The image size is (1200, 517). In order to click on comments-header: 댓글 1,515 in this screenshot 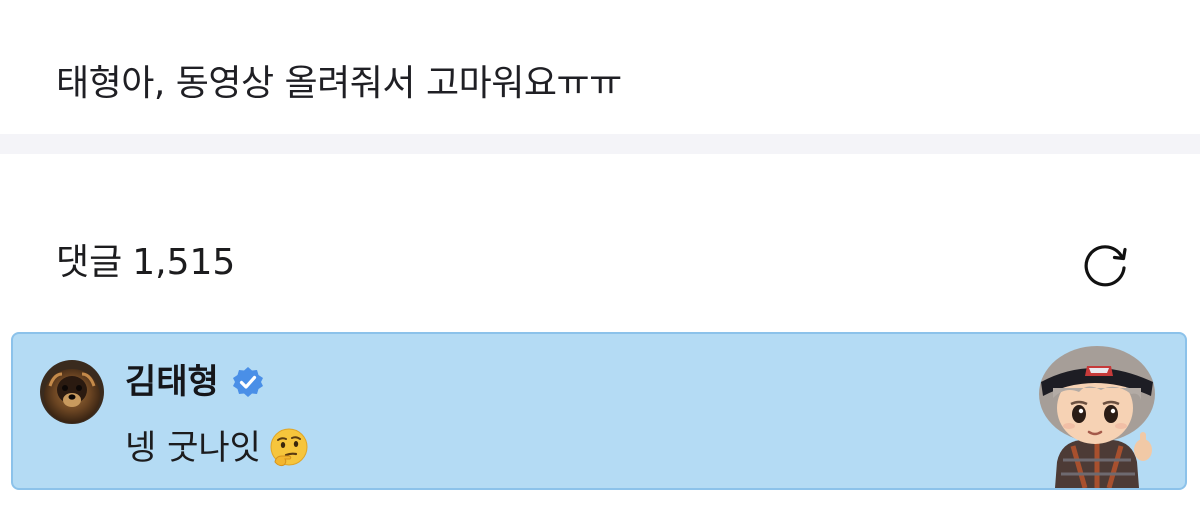, I will do `click(145, 263)`.